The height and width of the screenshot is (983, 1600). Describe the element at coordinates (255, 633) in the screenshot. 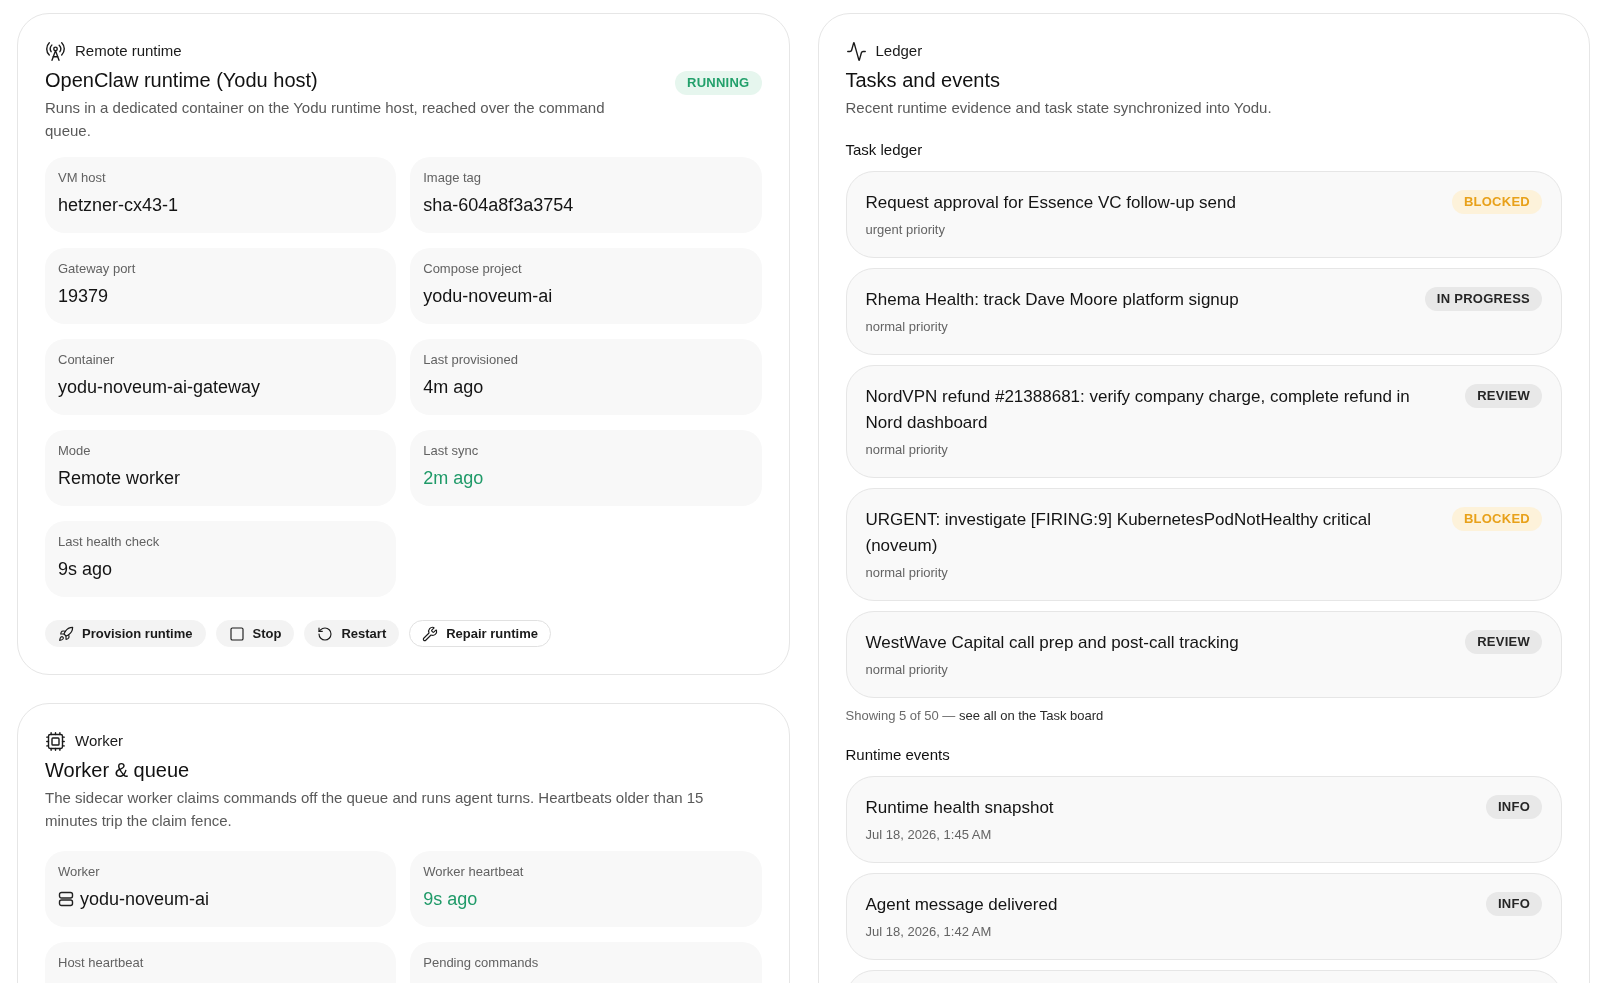

I see `action-button: Stop` at that location.